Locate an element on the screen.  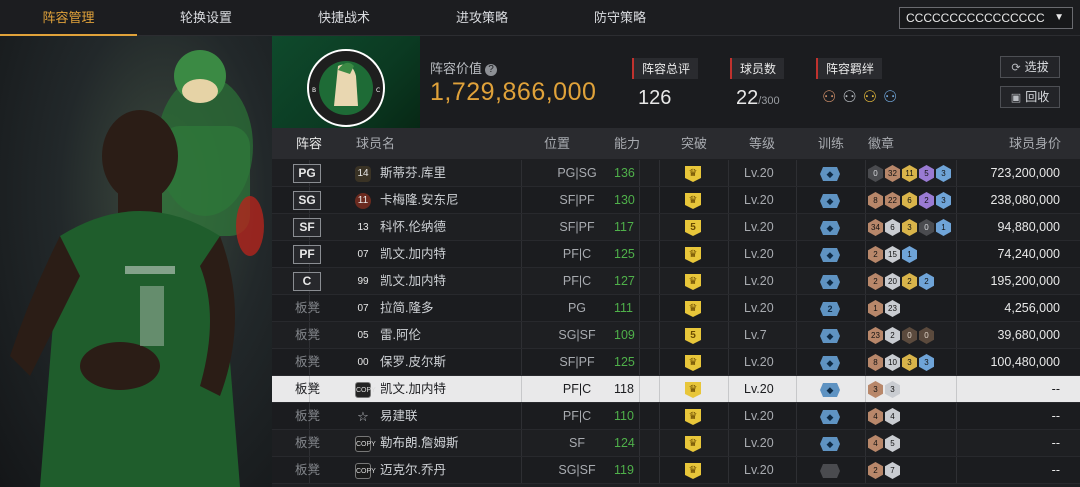
table-row: PF 07 凯文.加内特 PF|C 125 ♛ Lv.20 ◆ 2 15 1 74,240,000 is located at coordinates (676, 254).